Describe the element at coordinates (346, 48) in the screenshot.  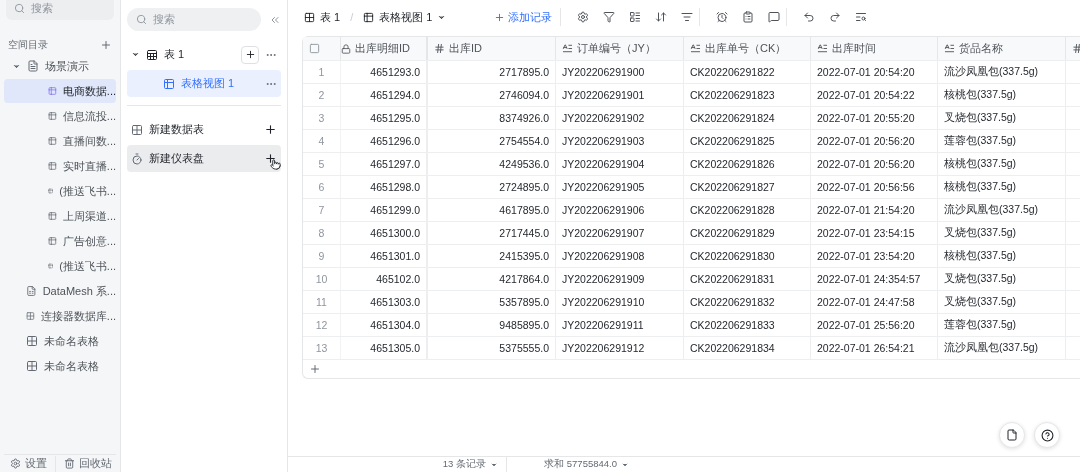
I see `lock-icon` at that location.